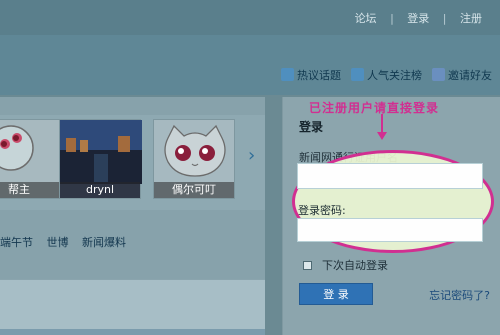 The width and height of the screenshot is (500, 335). What do you see at coordinates (394, 75) in the screenshot?
I see `link-popular-label: 人气关注榜` at bounding box center [394, 75].